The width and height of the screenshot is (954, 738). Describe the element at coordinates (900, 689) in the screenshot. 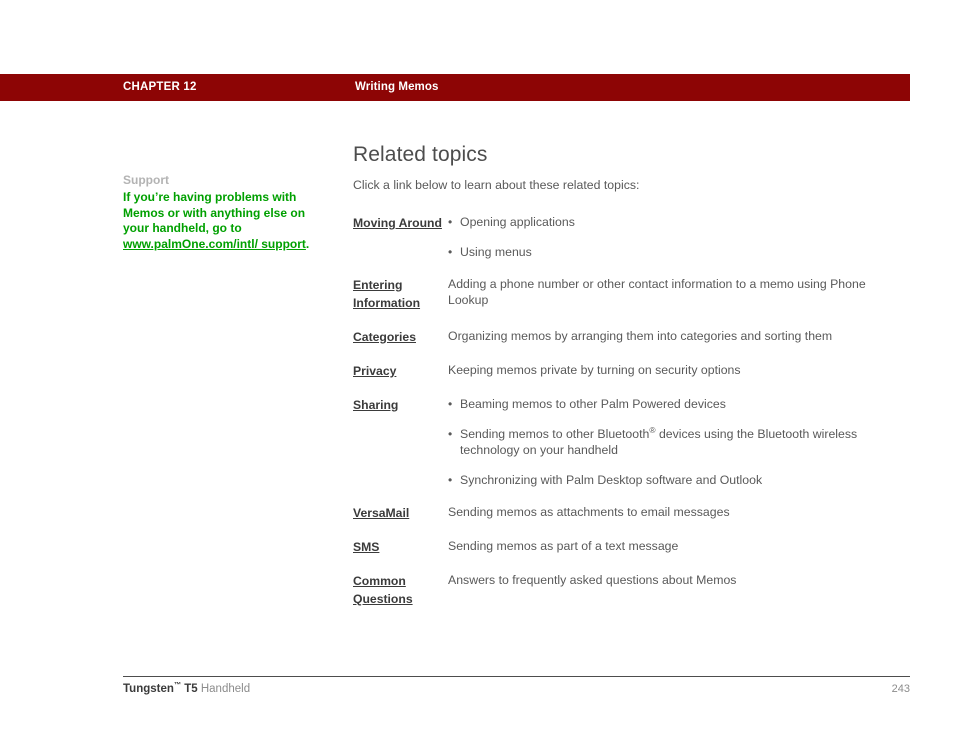

I see `page-number: 243` at that location.